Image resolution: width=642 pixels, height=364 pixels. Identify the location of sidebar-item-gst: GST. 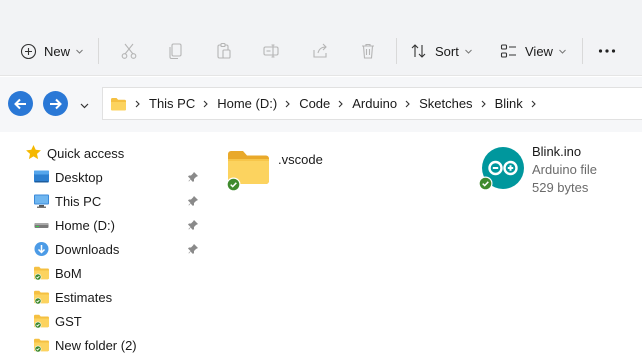
(103, 321).